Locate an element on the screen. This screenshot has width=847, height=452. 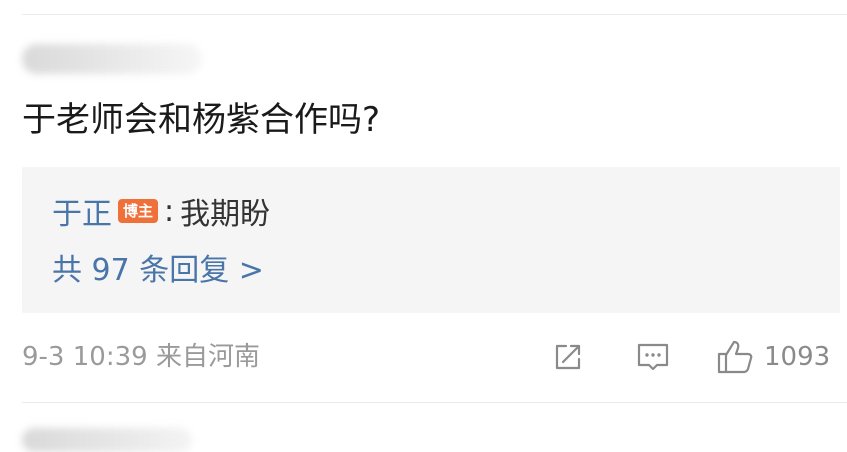
bottom-divider is located at coordinates (434, 402).